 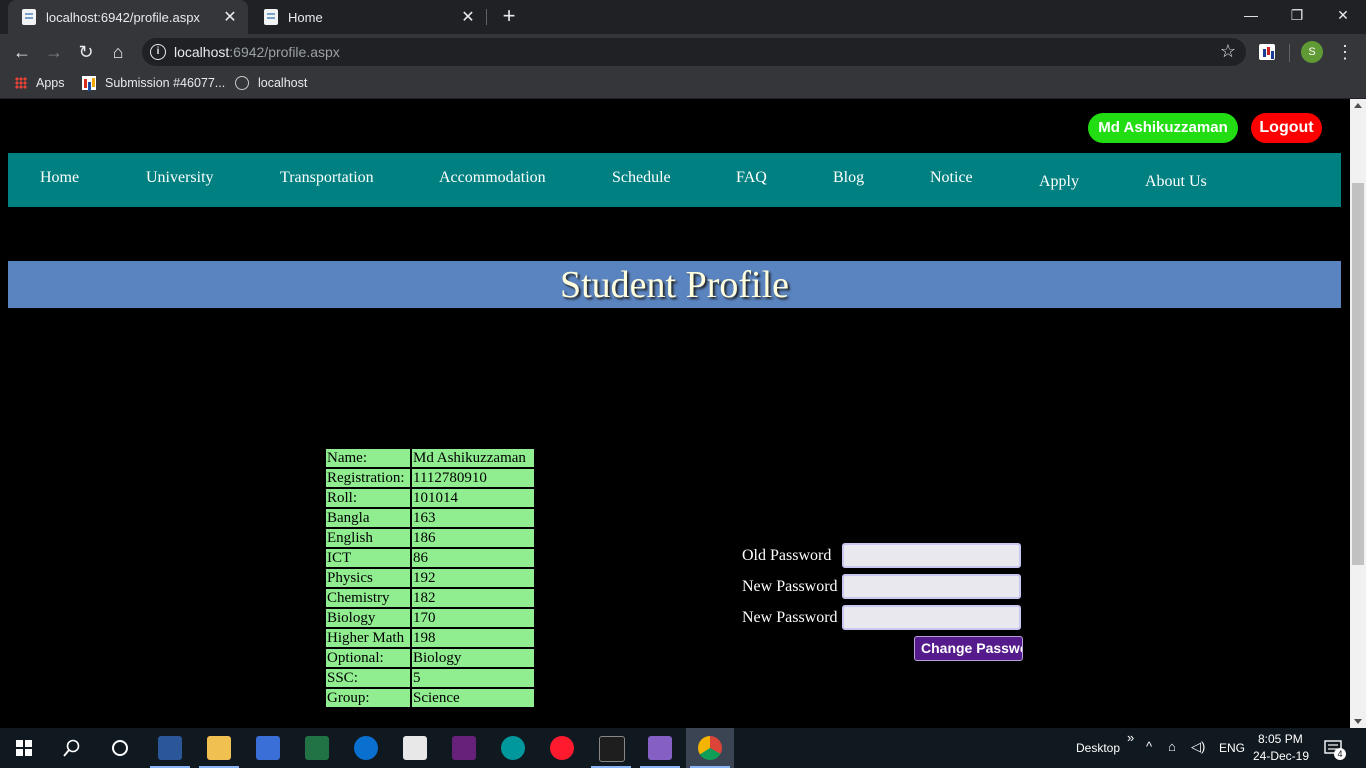 I want to click on language-indicator: ENG, so click(x=1232, y=748).